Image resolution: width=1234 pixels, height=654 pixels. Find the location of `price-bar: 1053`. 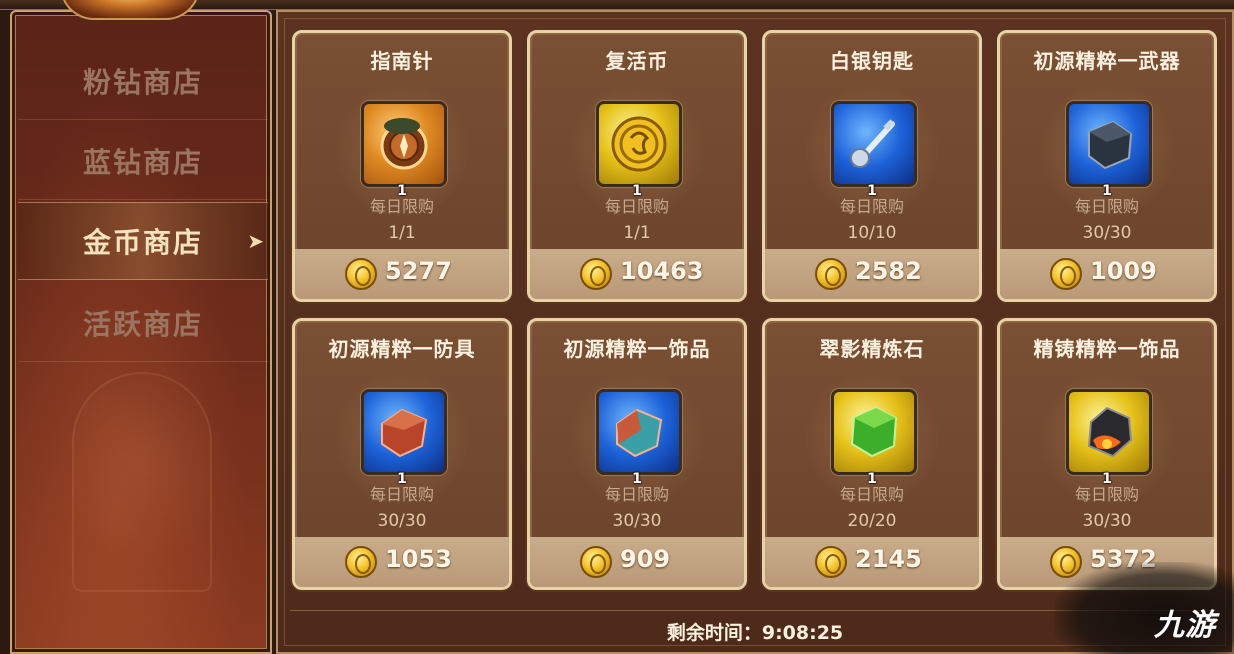

price-bar: 1053 is located at coordinates (402, 562).